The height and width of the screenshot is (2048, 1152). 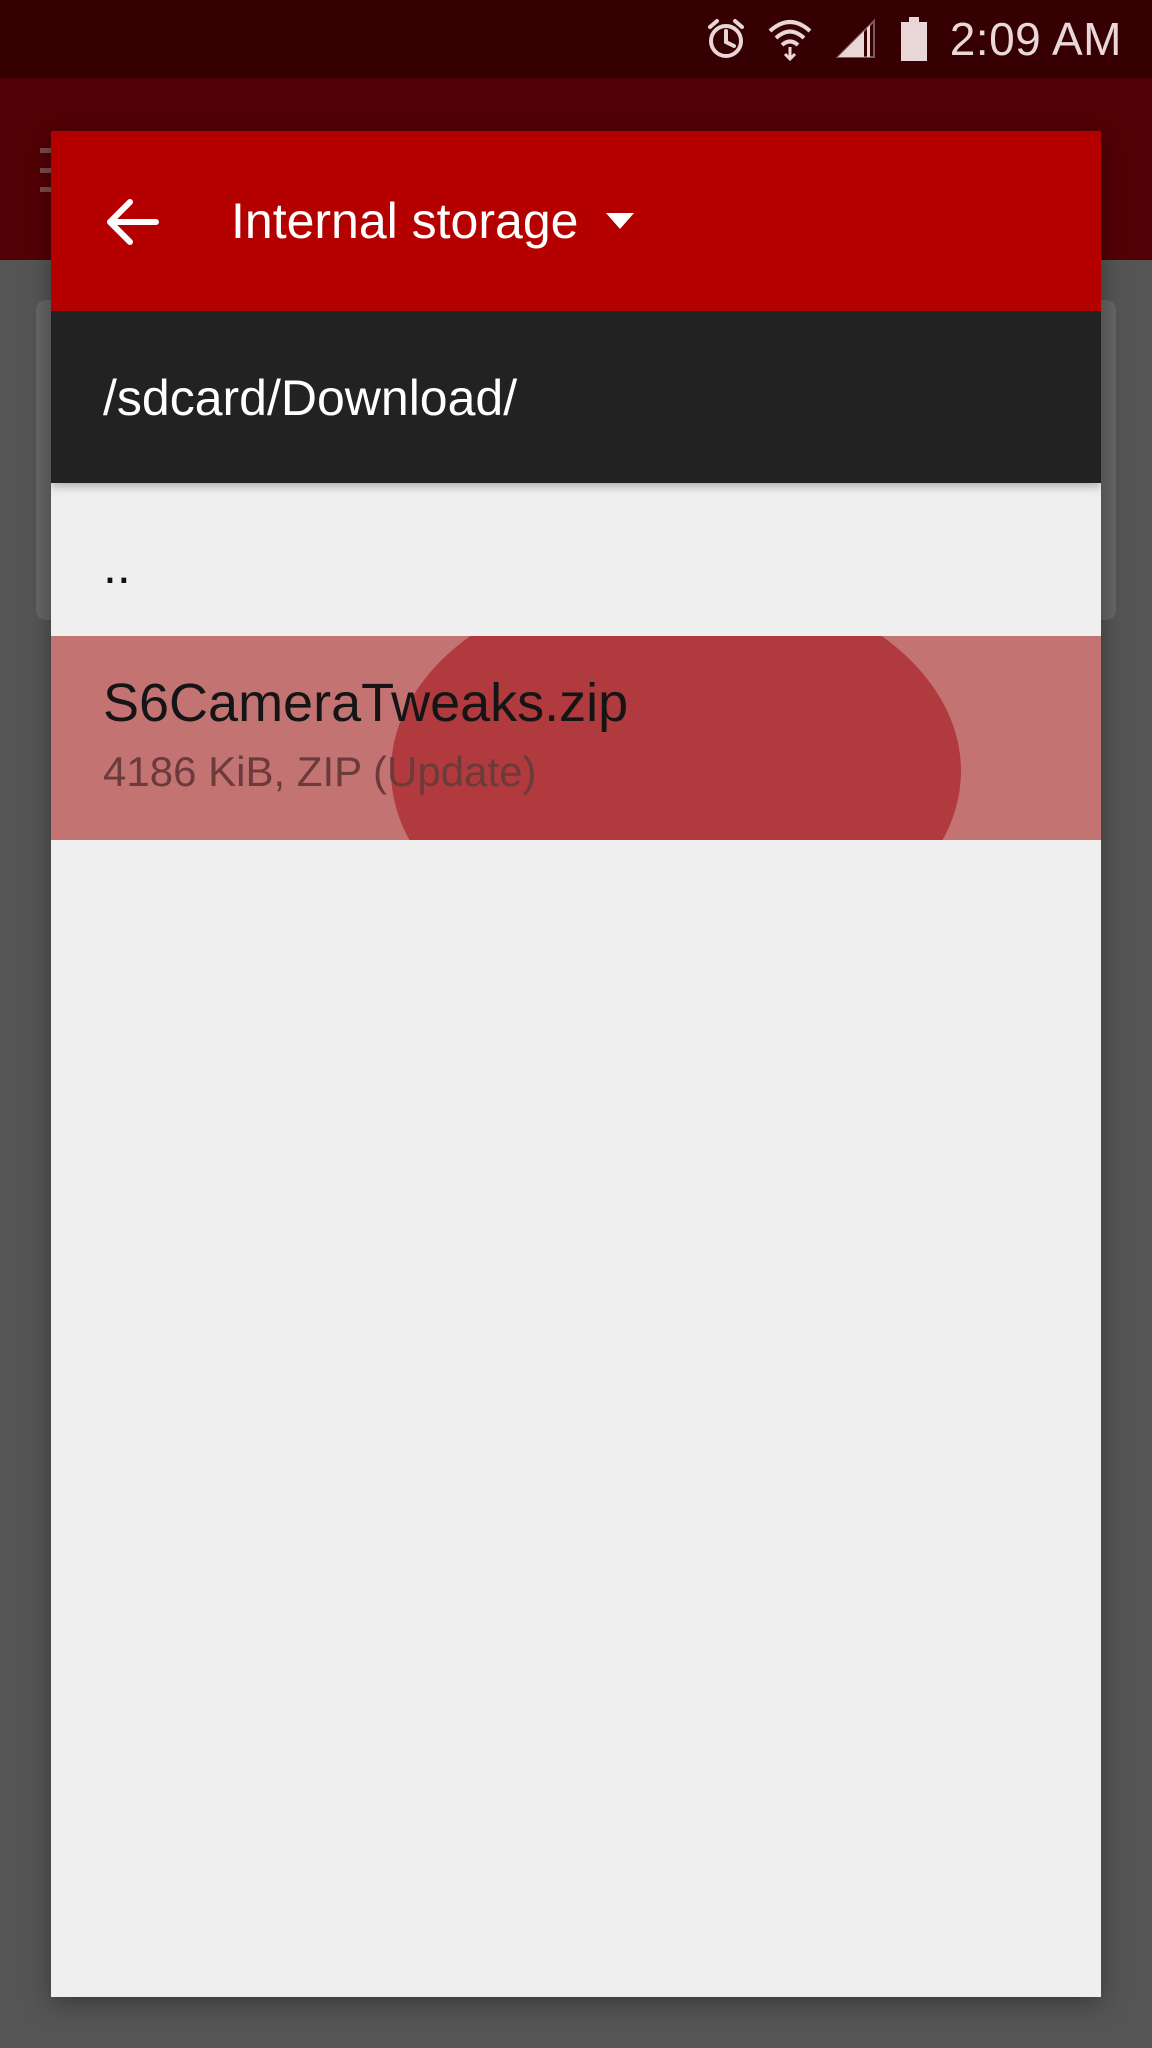 What do you see at coordinates (366, 703) in the screenshot?
I see `file-name: S6CameraTweaks.zip` at bounding box center [366, 703].